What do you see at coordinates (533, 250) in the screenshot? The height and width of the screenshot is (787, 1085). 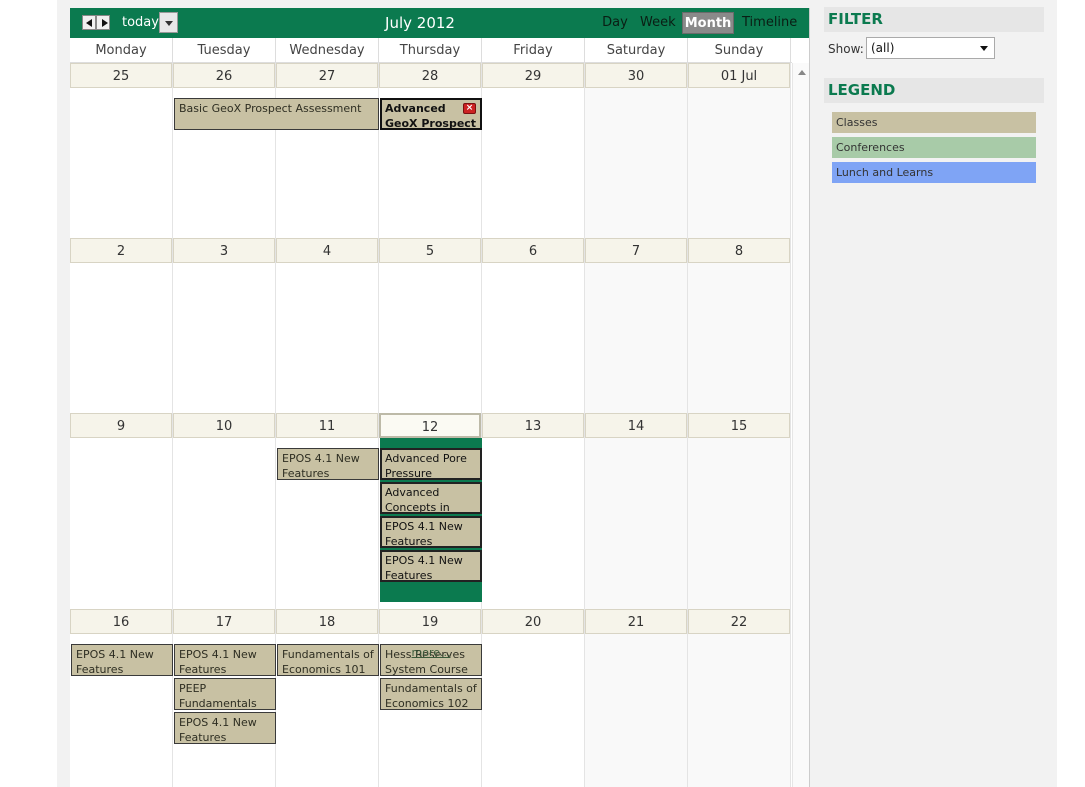 I see `day-number: 6` at bounding box center [533, 250].